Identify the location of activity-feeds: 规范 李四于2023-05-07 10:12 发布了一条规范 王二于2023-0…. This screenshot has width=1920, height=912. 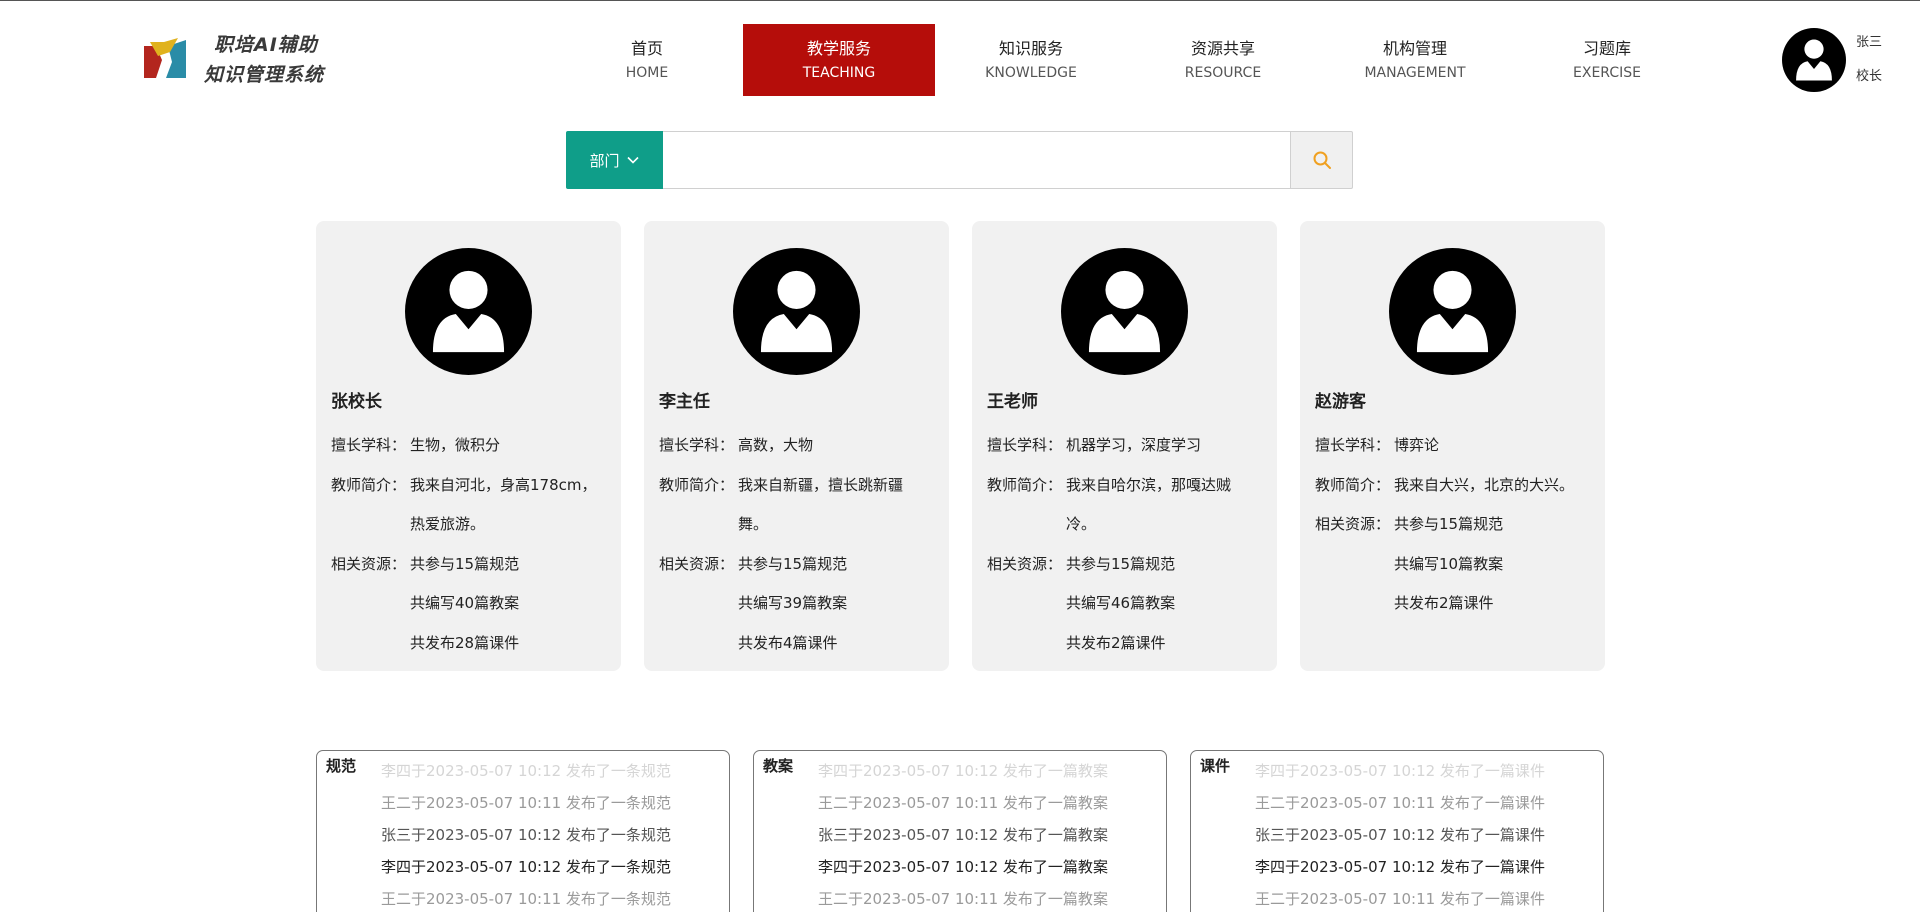
(960, 831).